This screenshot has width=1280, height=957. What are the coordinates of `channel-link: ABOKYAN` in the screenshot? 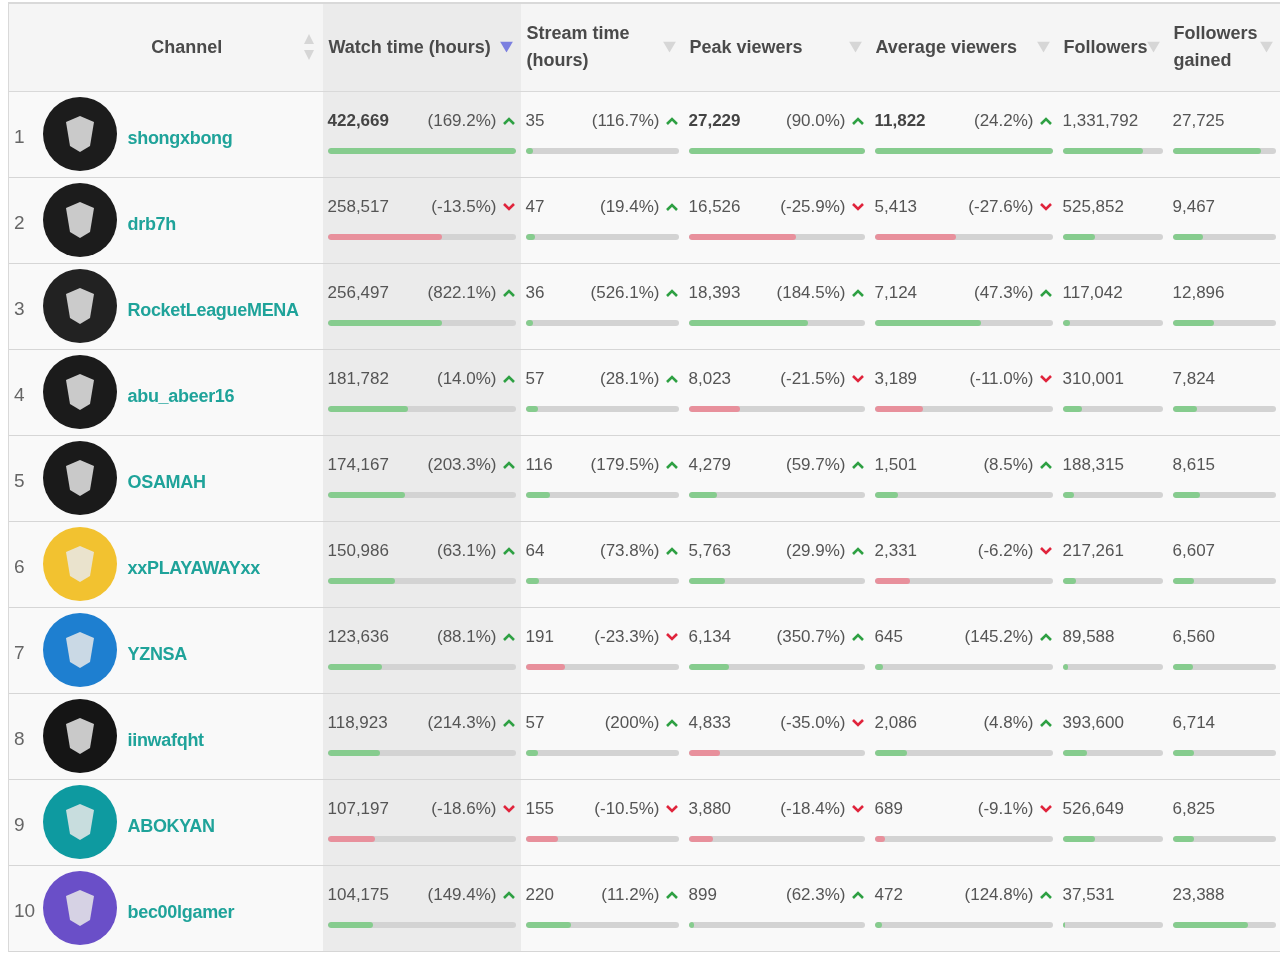 It's located at (171, 822).